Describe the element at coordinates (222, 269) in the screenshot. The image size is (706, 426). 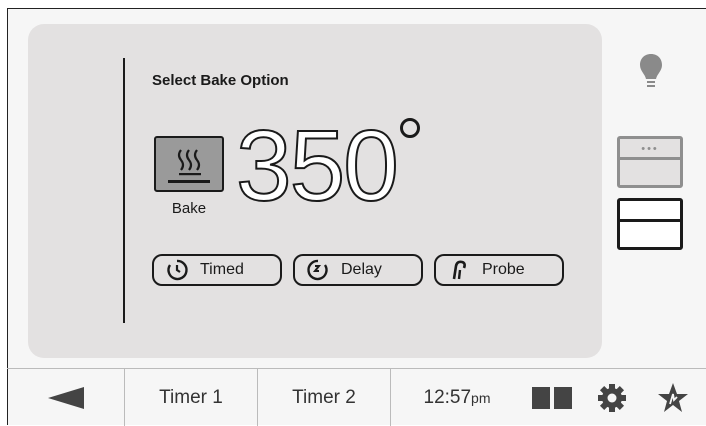
I see `timed-label: Timed` at that location.